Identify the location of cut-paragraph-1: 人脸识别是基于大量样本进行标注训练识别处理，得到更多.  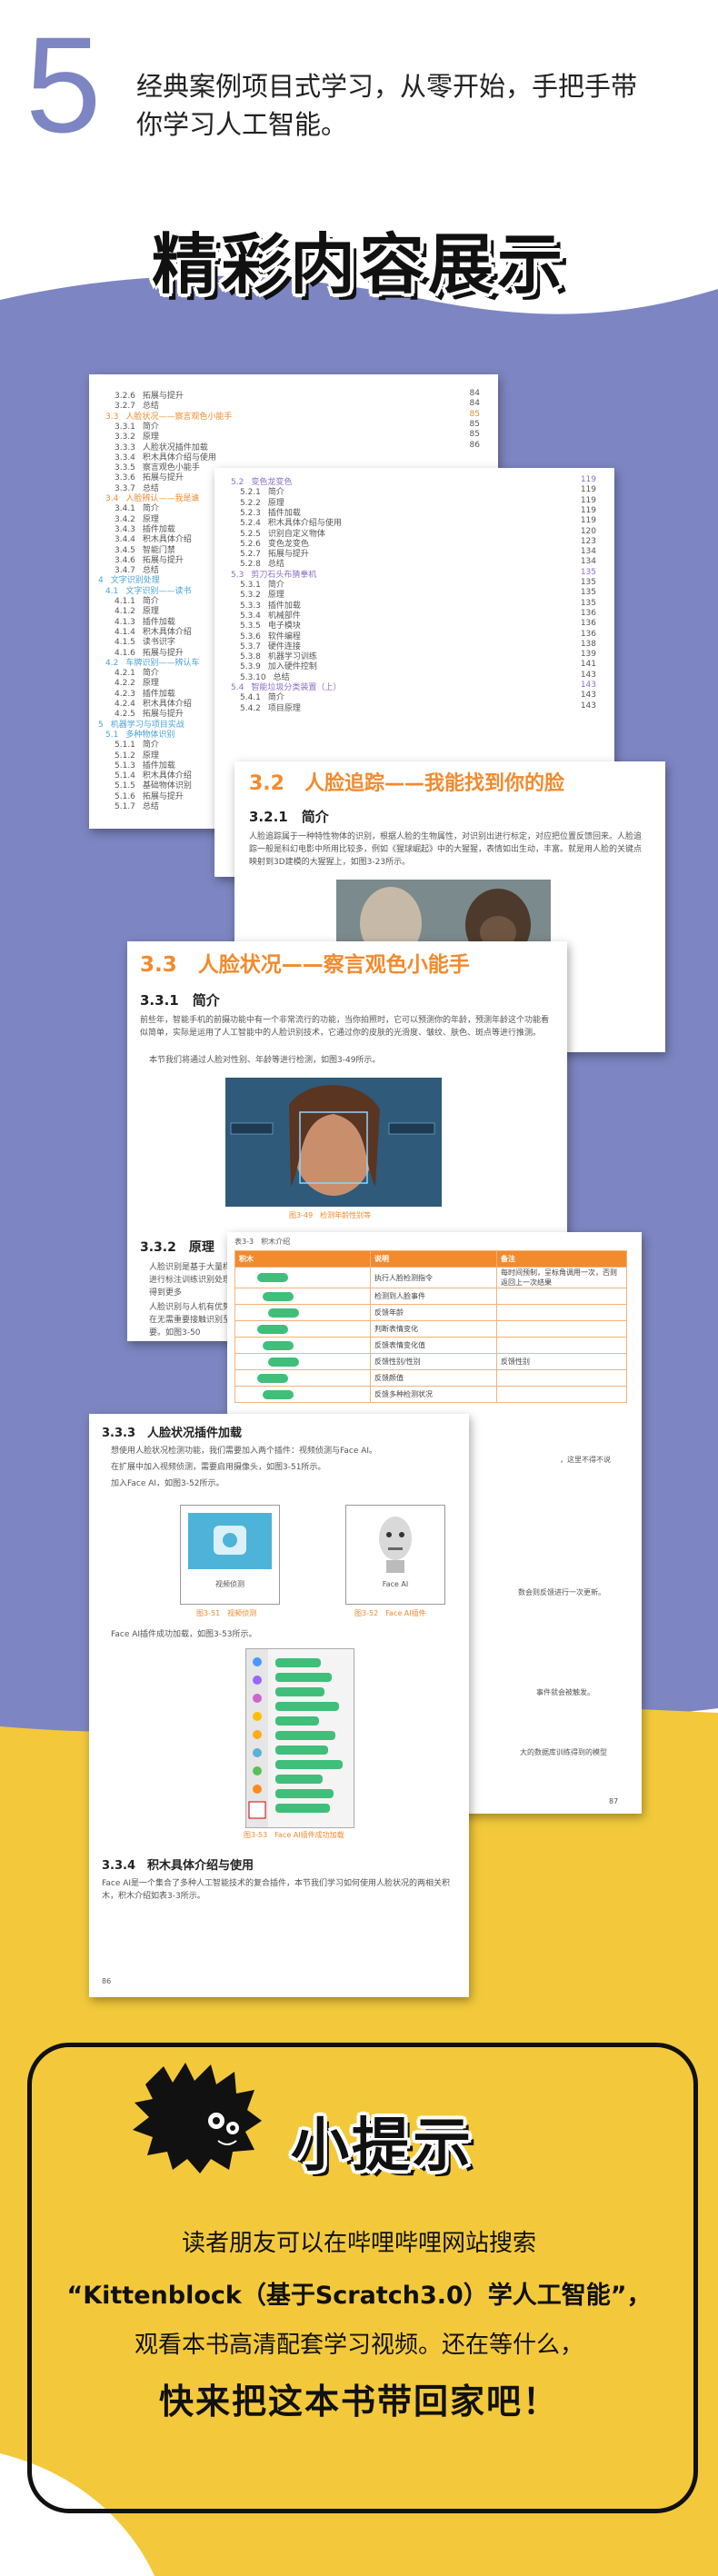
(194, 1280).